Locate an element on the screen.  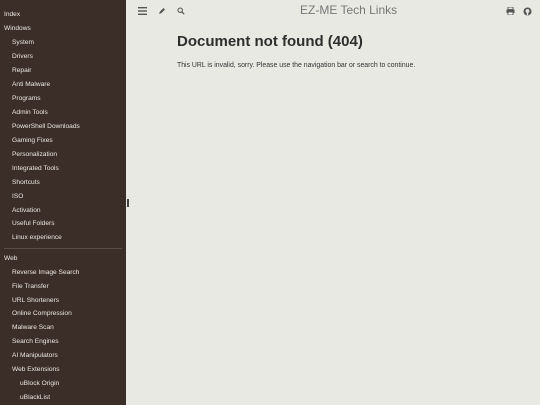
sidebar-item-online-compression: Online Compression is located at coordinates (42, 314).